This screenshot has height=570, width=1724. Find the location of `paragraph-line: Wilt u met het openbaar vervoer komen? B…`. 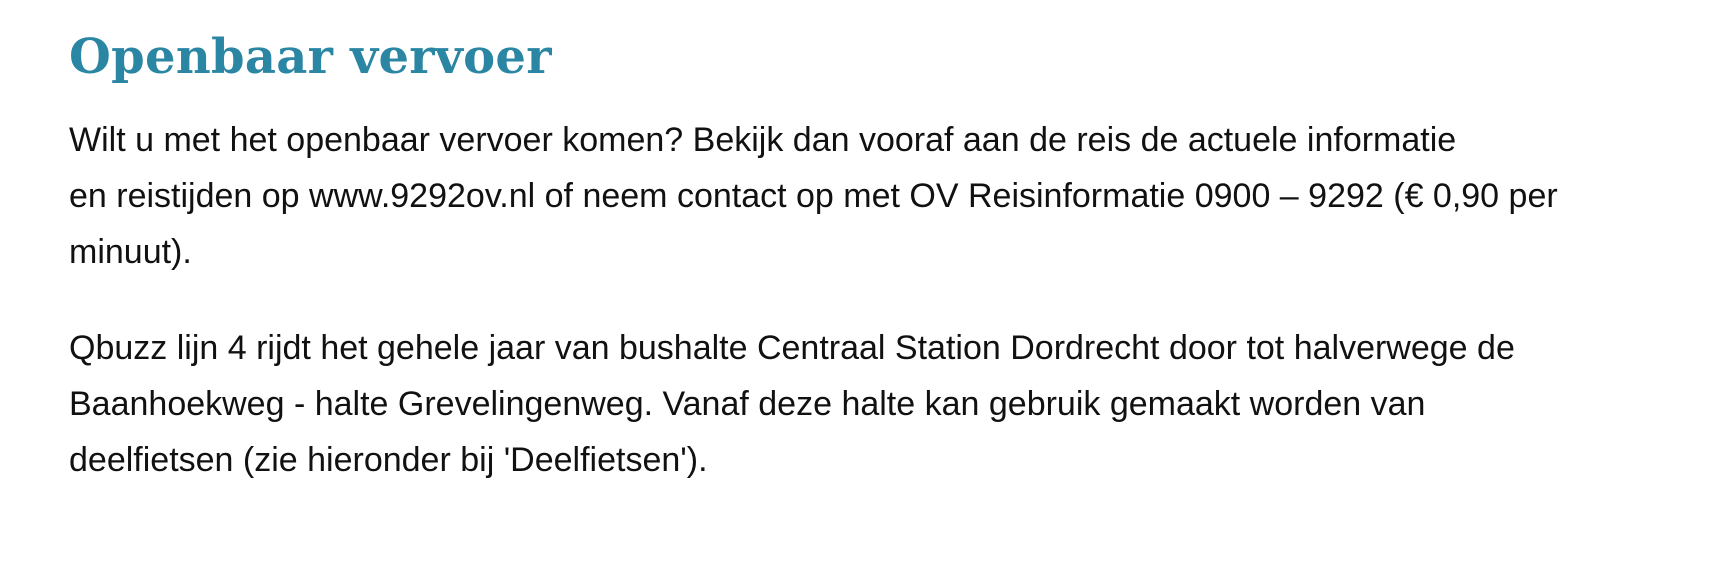

paragraph-line: Wilt u met het openbaar vervoer komen? B… is located at coordinates (763, 140).